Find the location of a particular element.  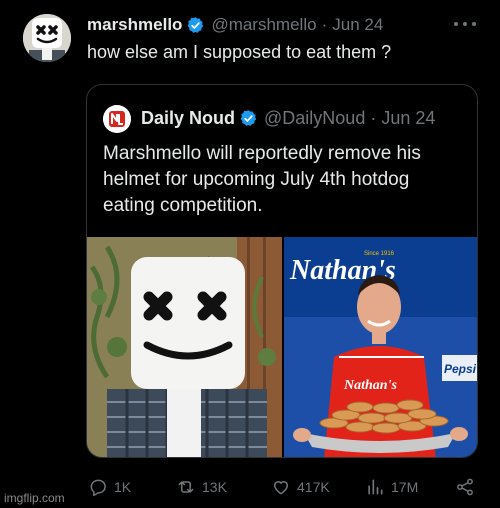

quoted-avatar is located at coordinates (117, 119).